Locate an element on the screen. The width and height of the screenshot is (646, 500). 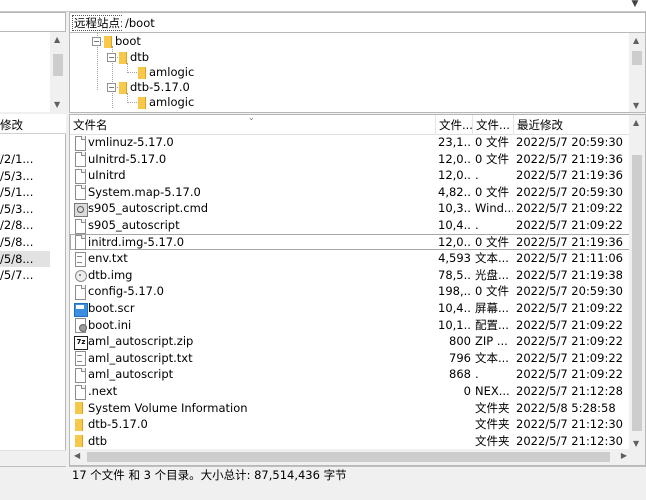
file-list-horizontal-scrollbar: ◀ ▶ is located at coordinates (350, 457).